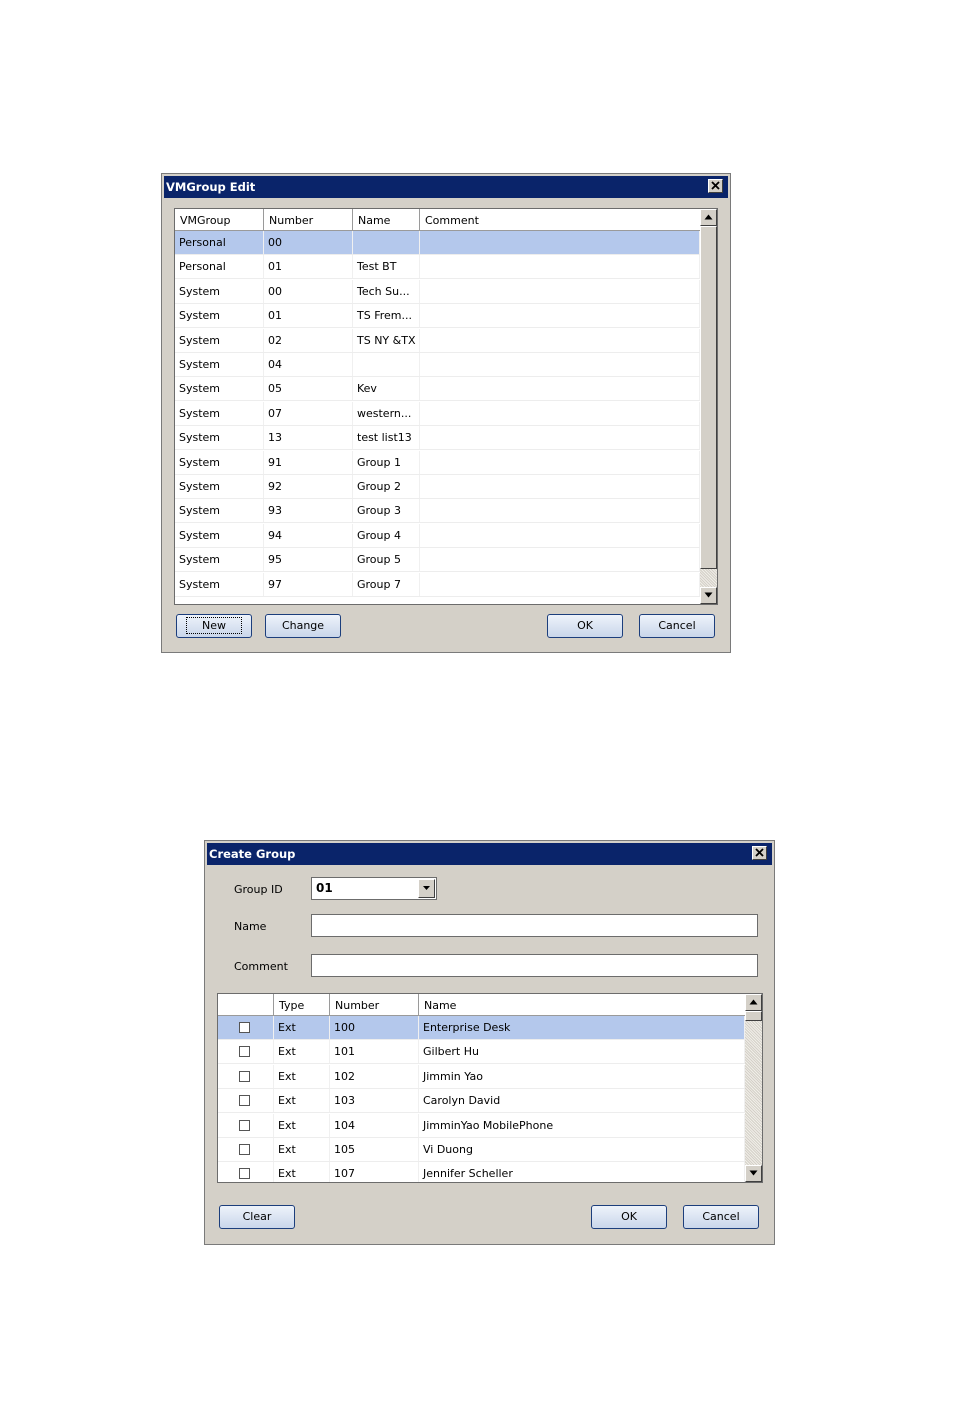 The image size is (954, 1411). Describe the element at coordinates (534, 965) in the screenshot. I see `comment-field` at that location.